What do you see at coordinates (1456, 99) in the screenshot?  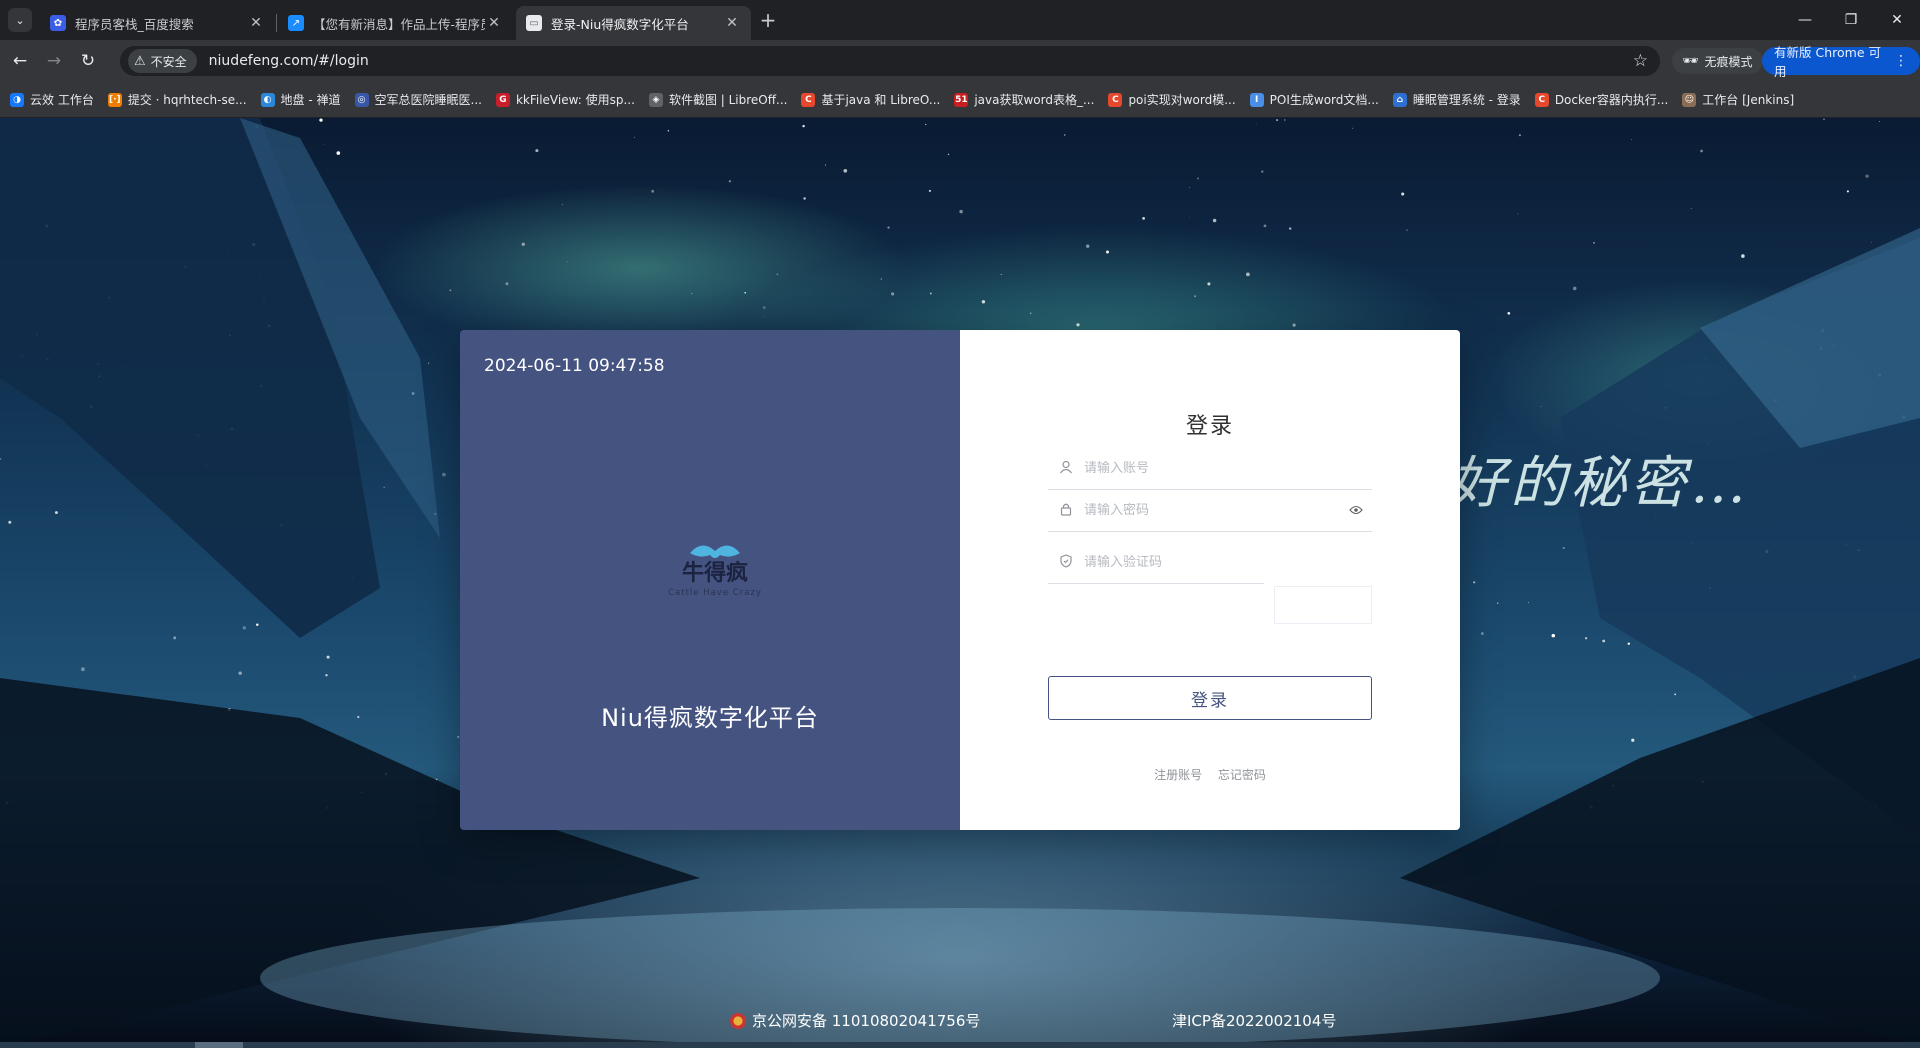 I see `bookmark-item: ⌂ 睡眠管理系统 - 登录` at bounding box center [1456, 99].